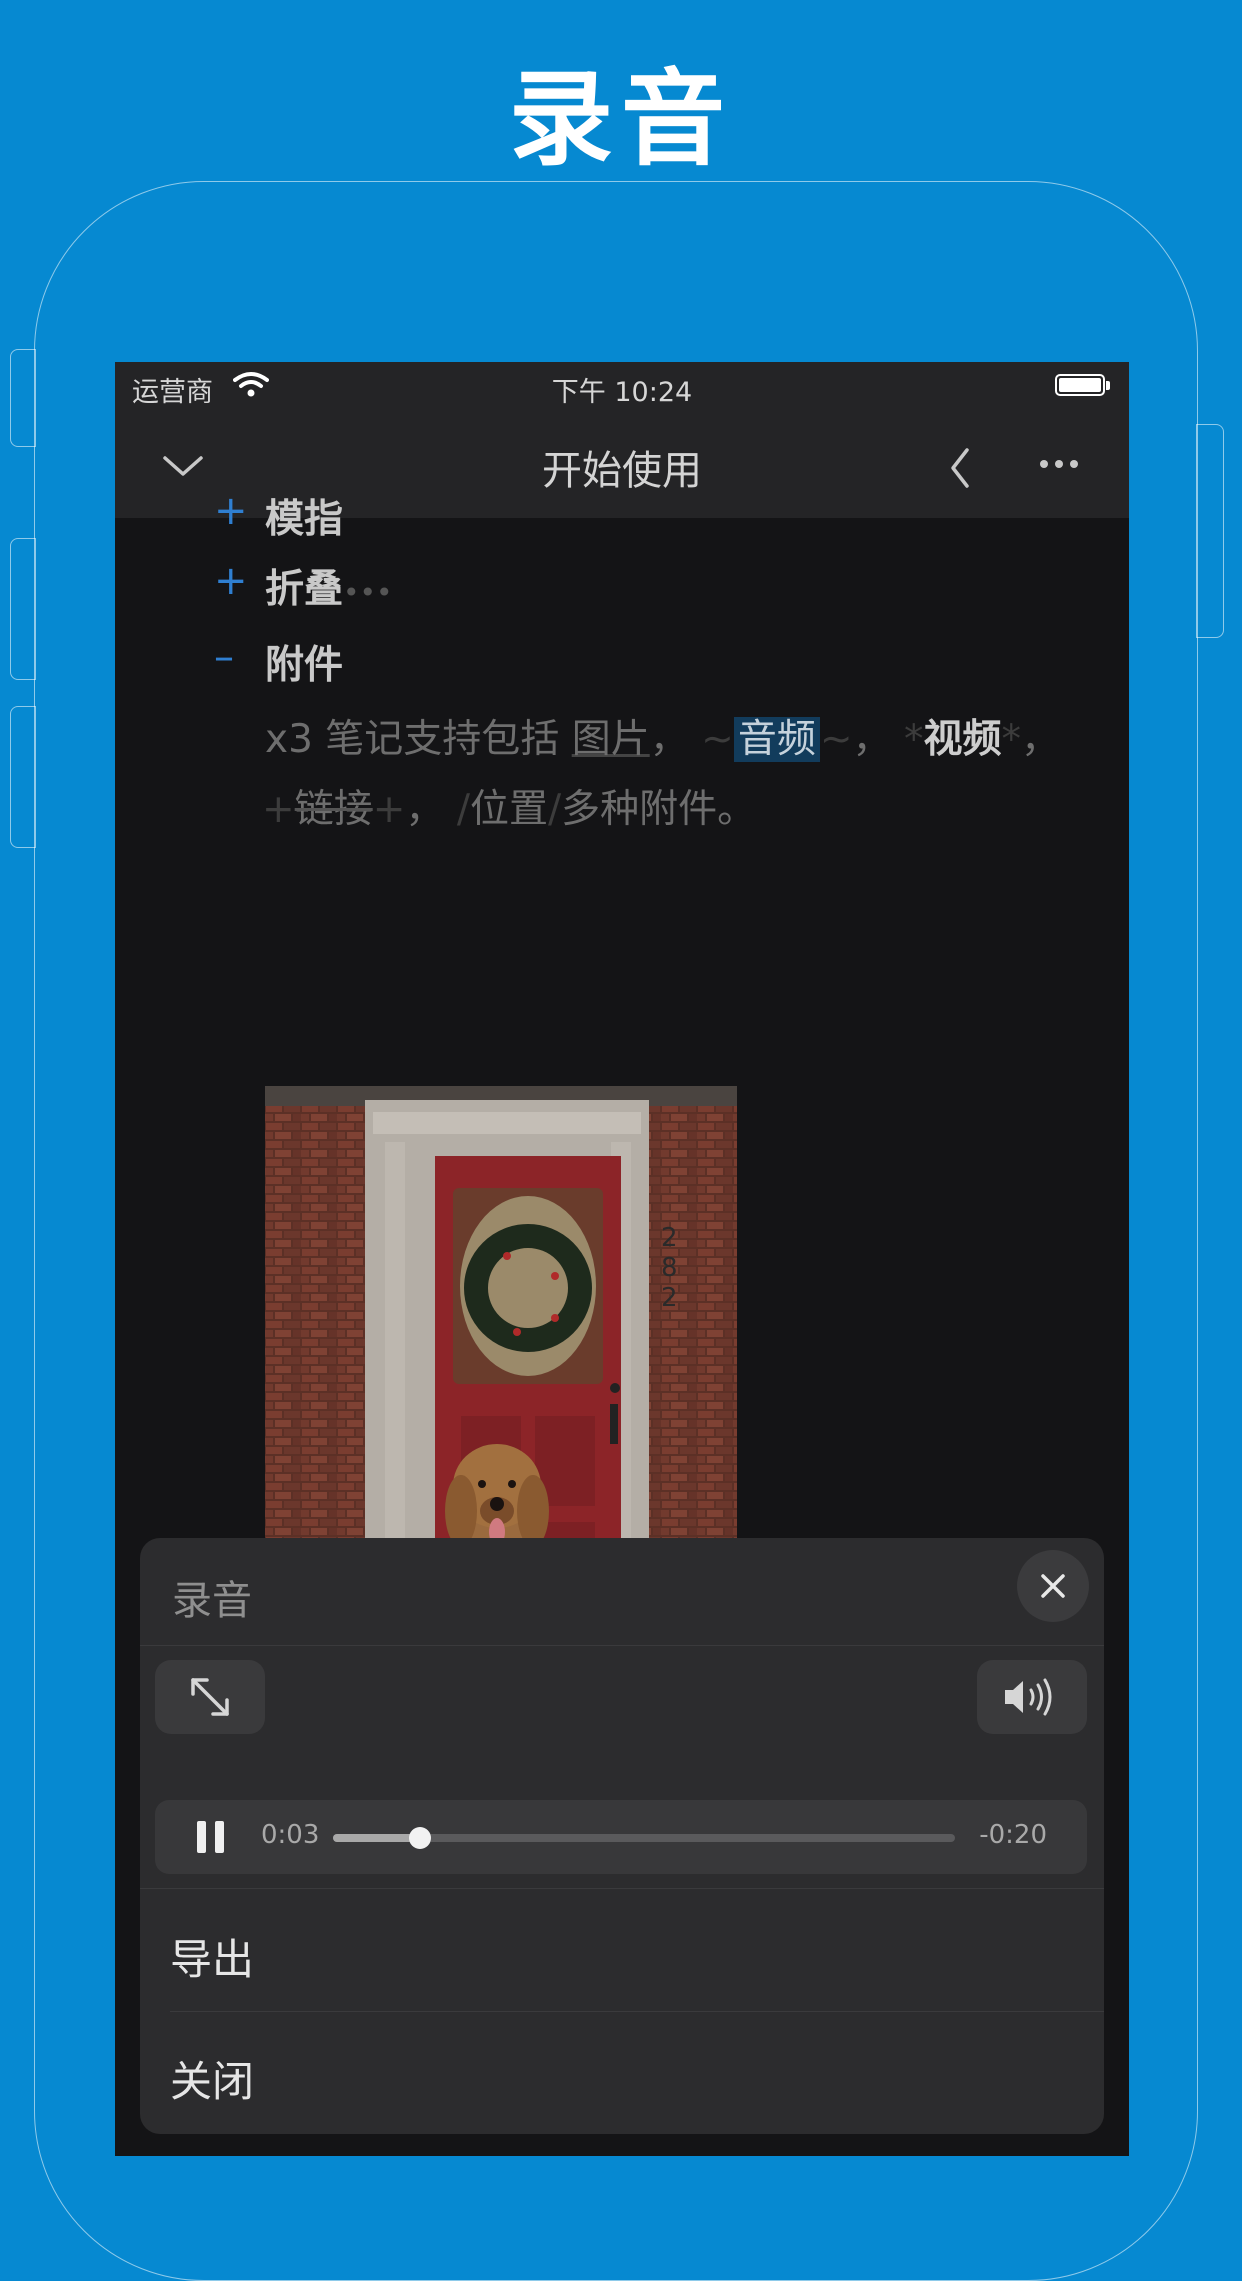 The width and height of the screenshot is (1242, 2281). Describe the element at coordinates (1028, 1697) in the screenshot. I see `speaker-volume-icon` at that location.